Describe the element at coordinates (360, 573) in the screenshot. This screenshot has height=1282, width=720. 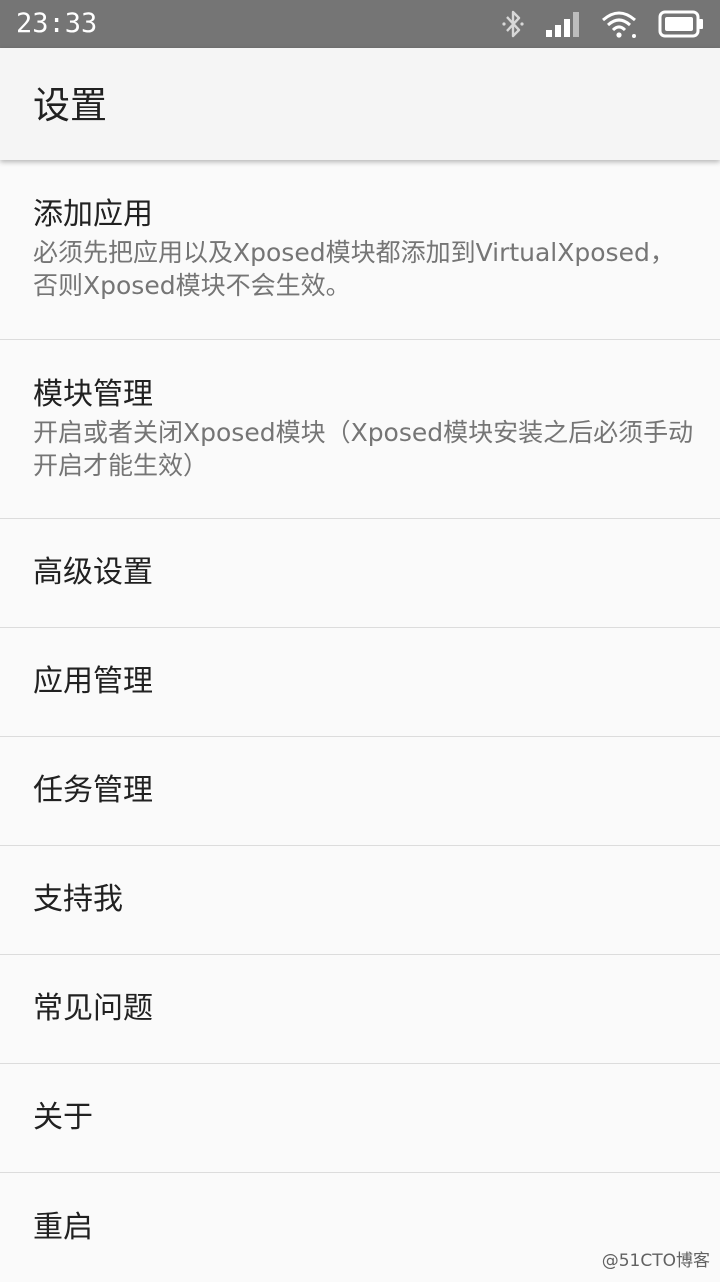
I see `settings-item-advanced-settings: 高级设置` at that location.